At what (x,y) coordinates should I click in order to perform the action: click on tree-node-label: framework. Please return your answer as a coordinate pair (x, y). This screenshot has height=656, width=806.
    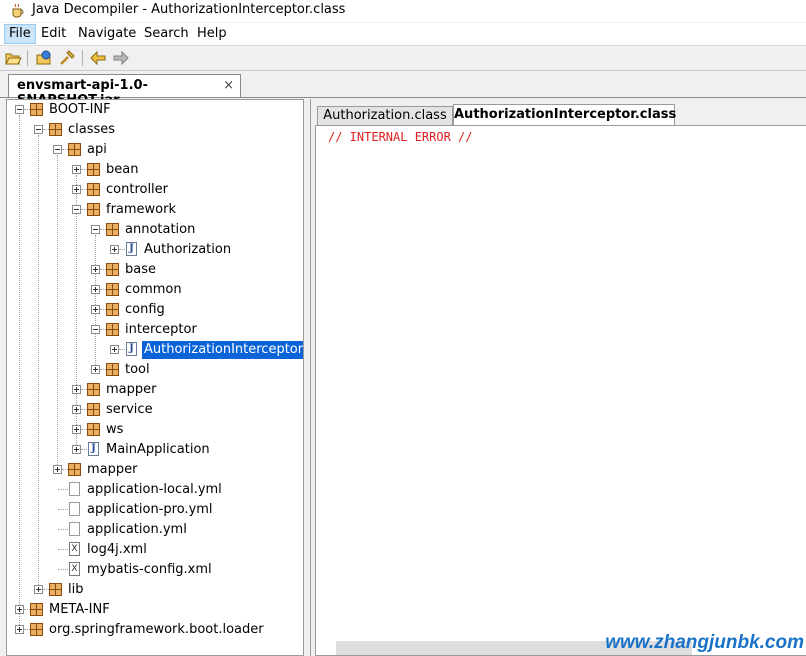
    Looking at the image, I should click on (141, 209).